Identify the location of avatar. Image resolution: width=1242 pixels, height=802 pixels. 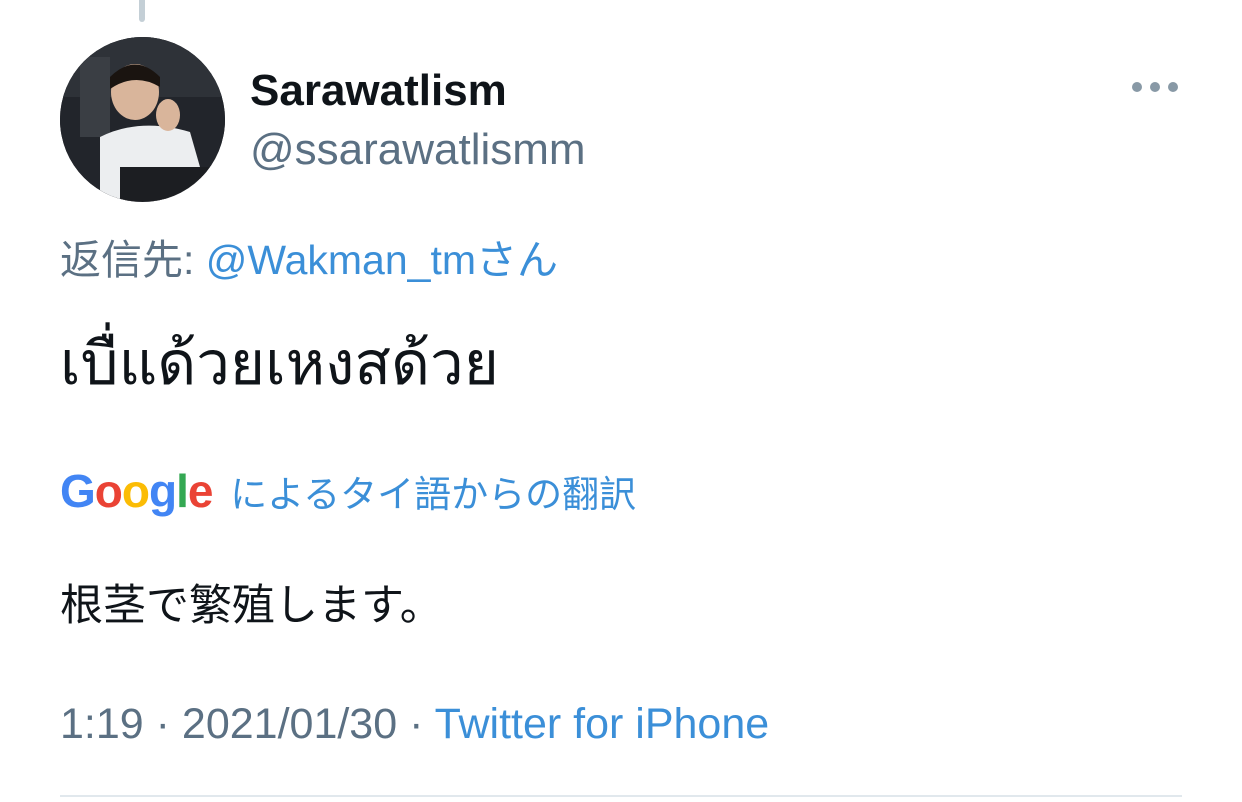
(142, 119).